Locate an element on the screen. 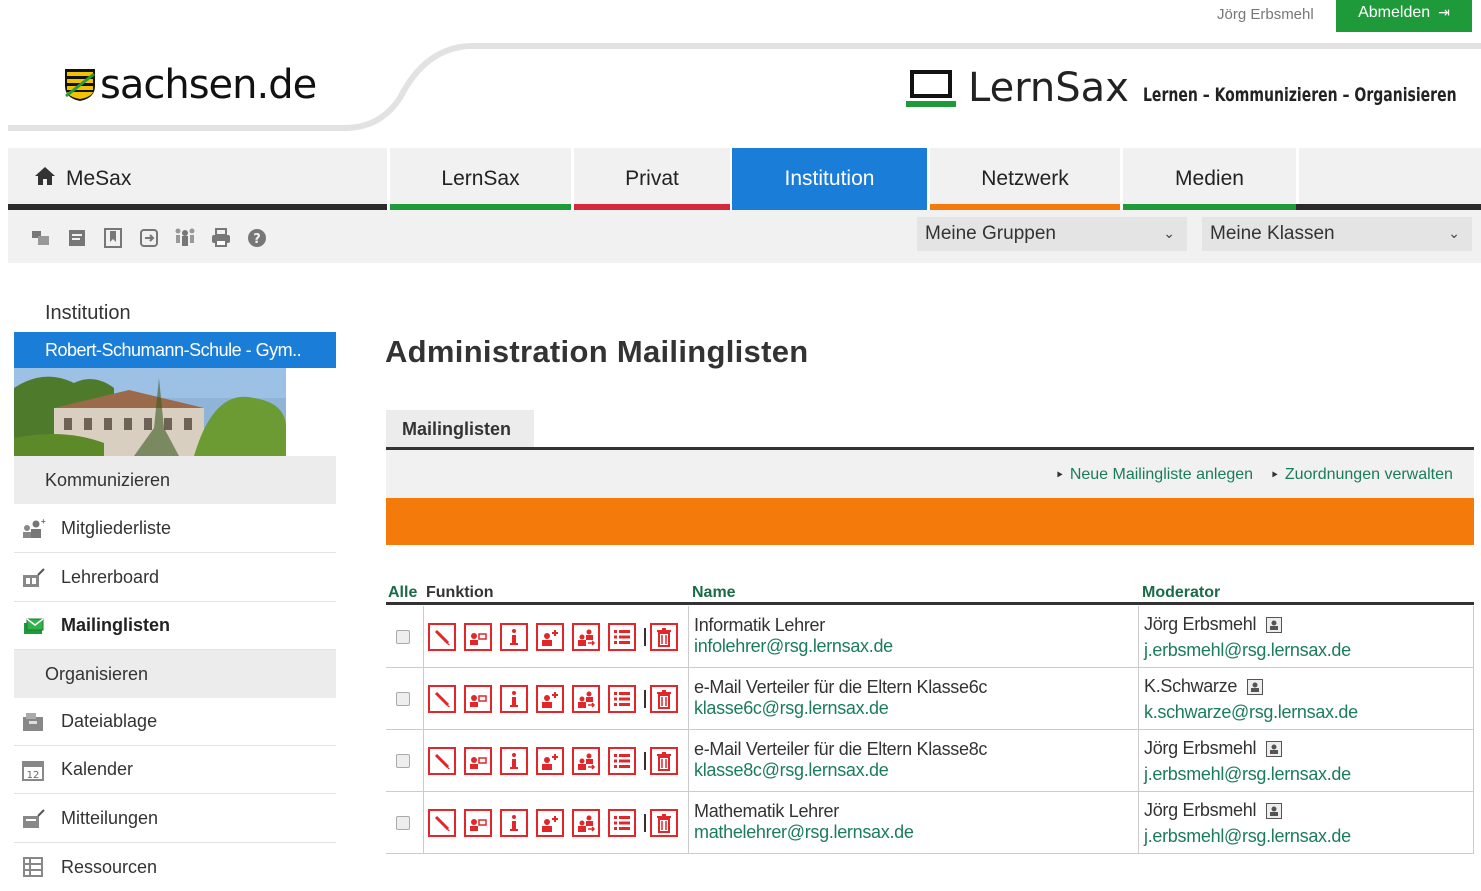 Image resolution: width=1481 pixels, height=891 pixels. column-header-name: Name is located at coordinates (714, 593).